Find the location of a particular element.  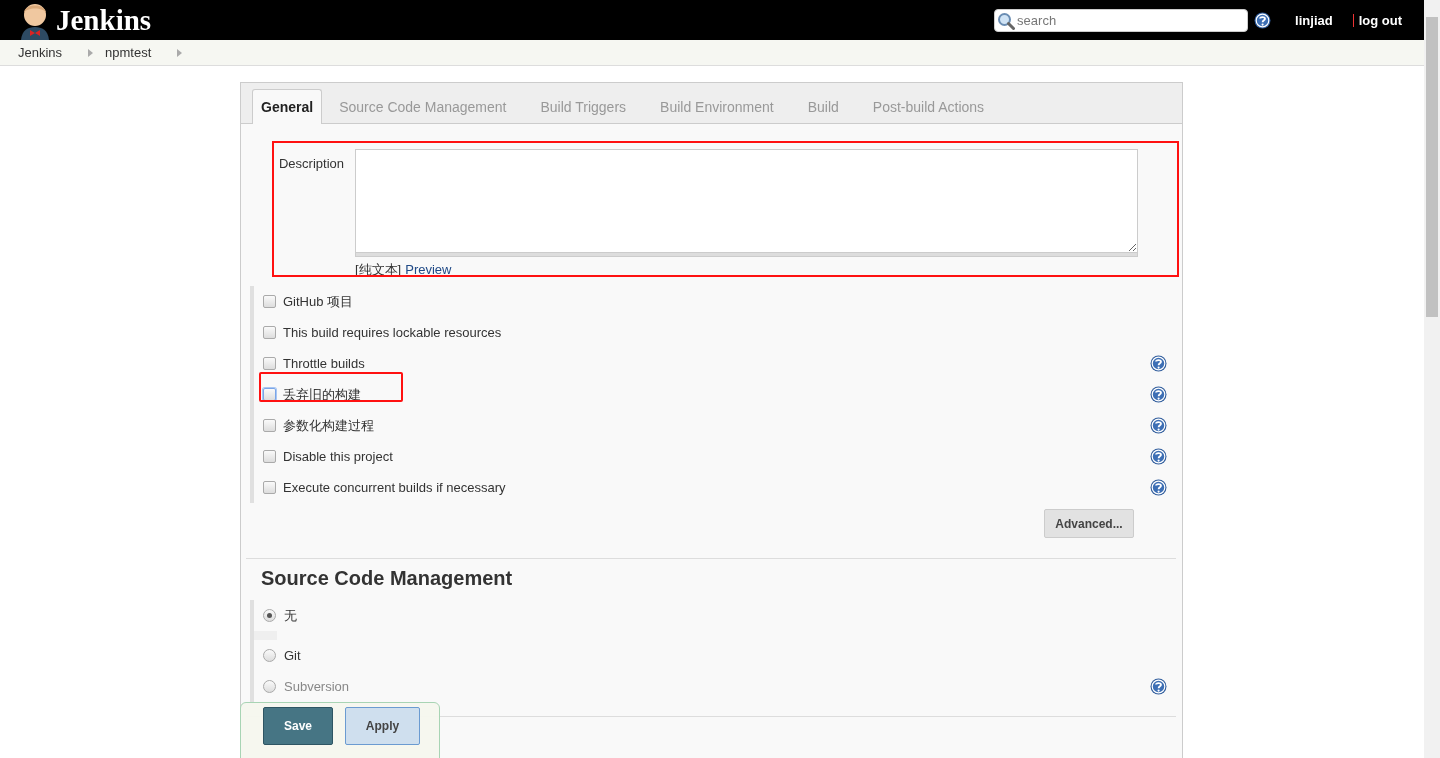

tab: General is located at coordinates (287, 106).